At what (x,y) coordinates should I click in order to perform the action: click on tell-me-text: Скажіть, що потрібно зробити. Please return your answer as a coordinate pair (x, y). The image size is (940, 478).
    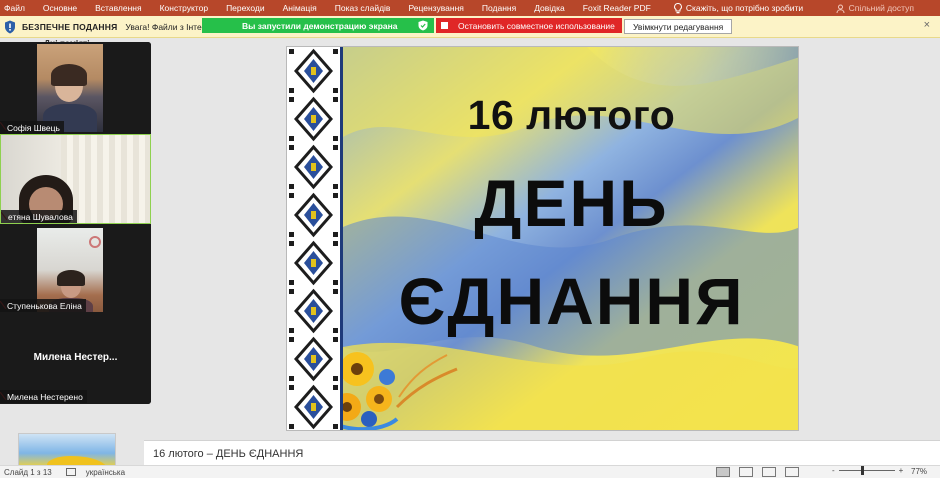
    Looking at the image, I should click on (744, 8).